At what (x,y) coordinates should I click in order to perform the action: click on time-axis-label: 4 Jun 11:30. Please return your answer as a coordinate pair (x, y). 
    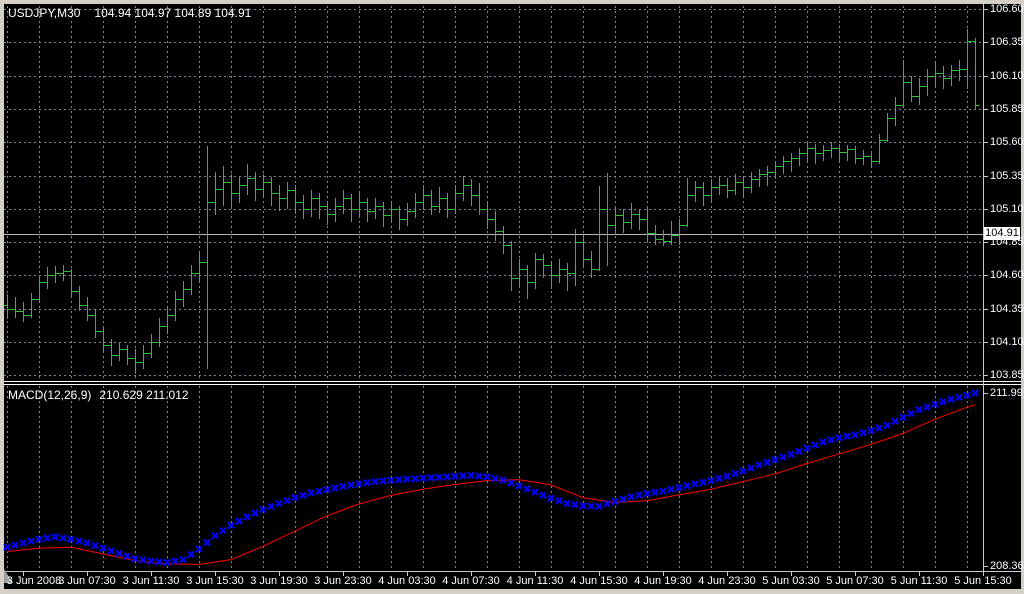
    Looking at the image, I should click on (535, 581).